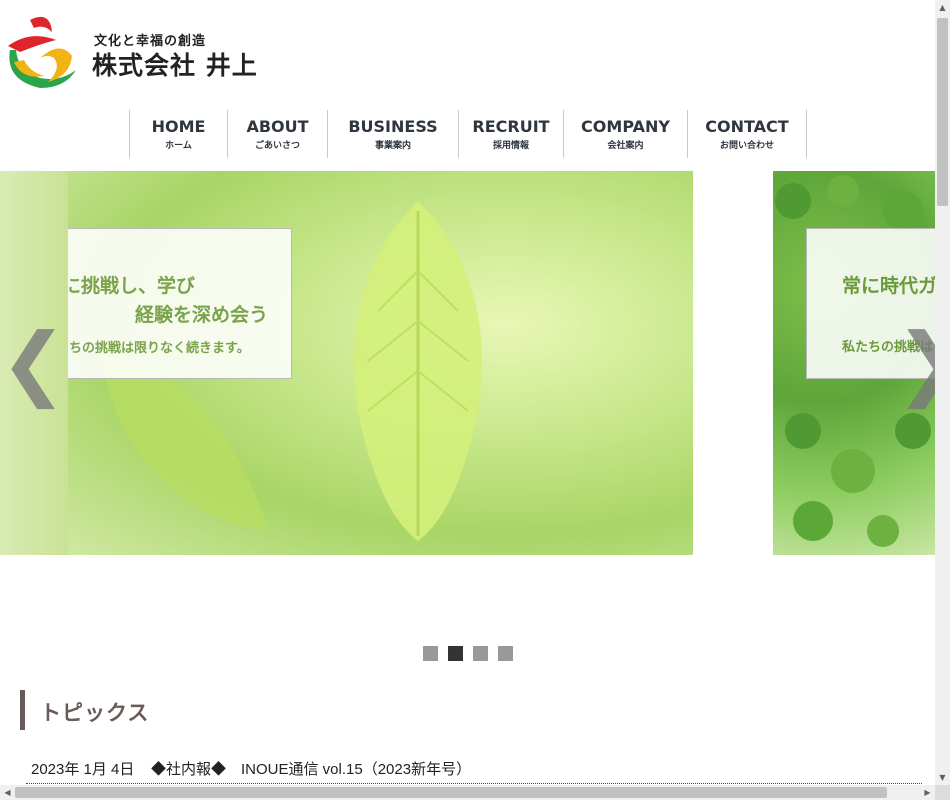  I want to click on nav-recruit: RECRUIT 採用情報, so click(510, 134).